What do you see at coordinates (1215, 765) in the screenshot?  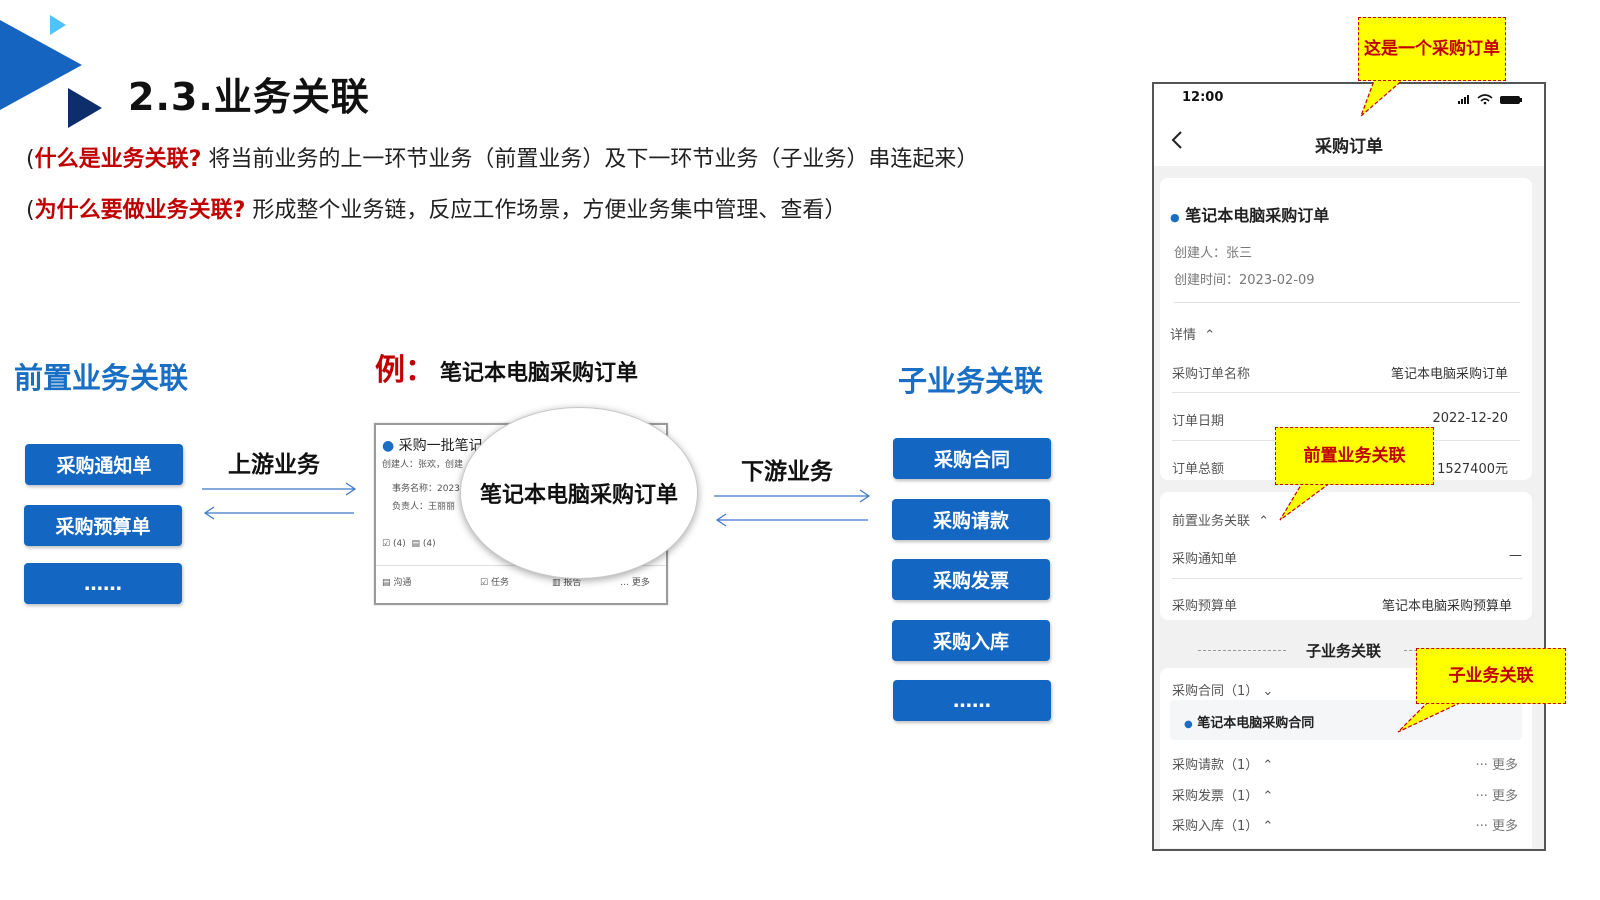 I see `sub-item-label: 采购请款（1）` at bounding box center [1215, 765].